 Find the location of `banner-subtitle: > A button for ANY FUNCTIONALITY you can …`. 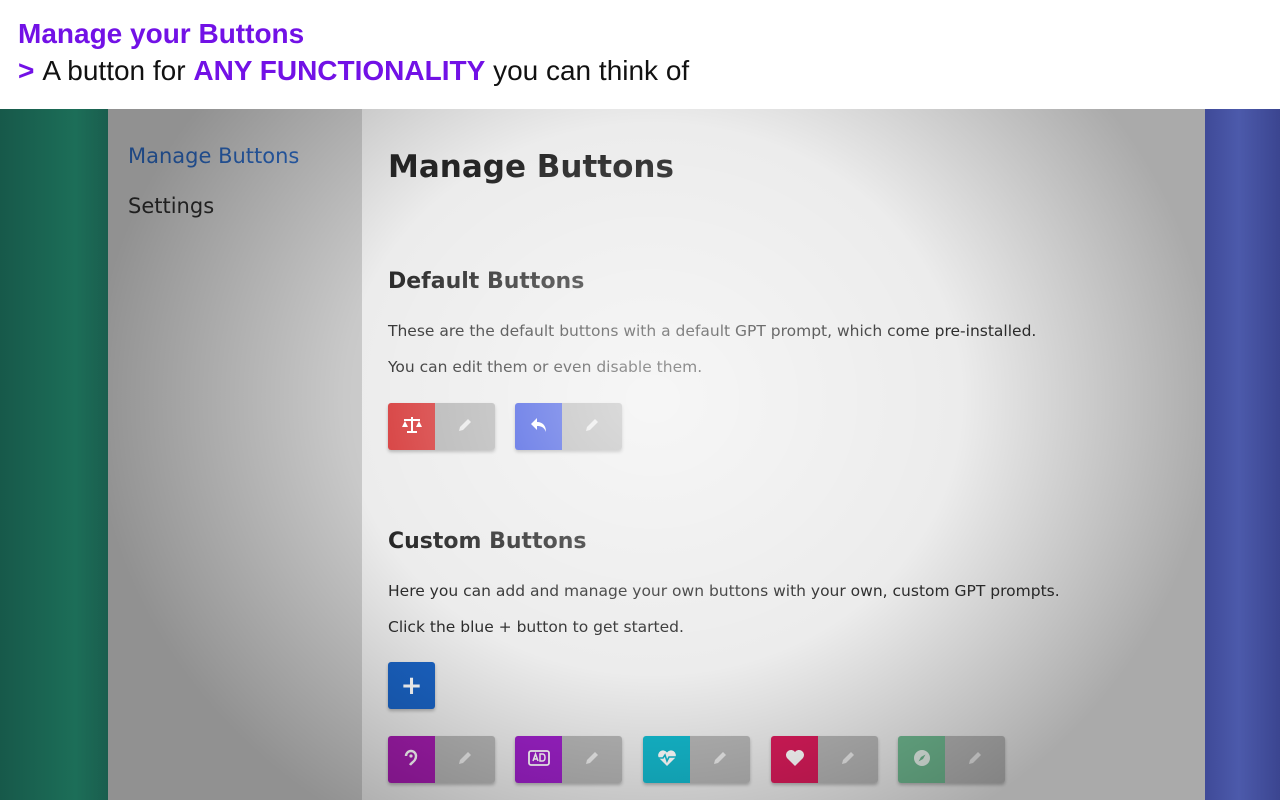

banner-subtitle: > A button for ANY FUNCTIONALITY you can … is located at coordinates (649, 71).